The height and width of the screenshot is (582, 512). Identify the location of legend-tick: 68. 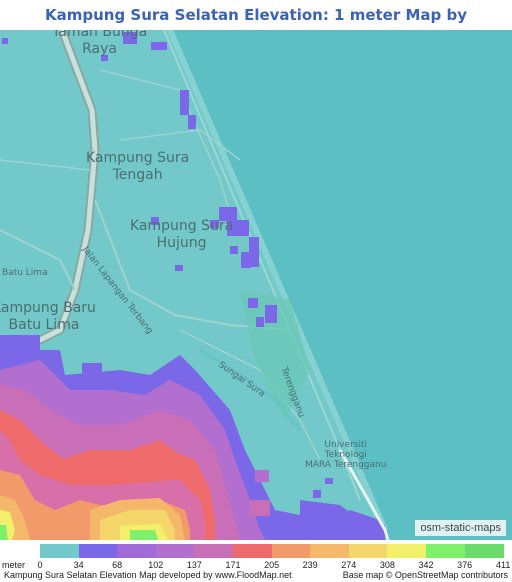
(117, 565).